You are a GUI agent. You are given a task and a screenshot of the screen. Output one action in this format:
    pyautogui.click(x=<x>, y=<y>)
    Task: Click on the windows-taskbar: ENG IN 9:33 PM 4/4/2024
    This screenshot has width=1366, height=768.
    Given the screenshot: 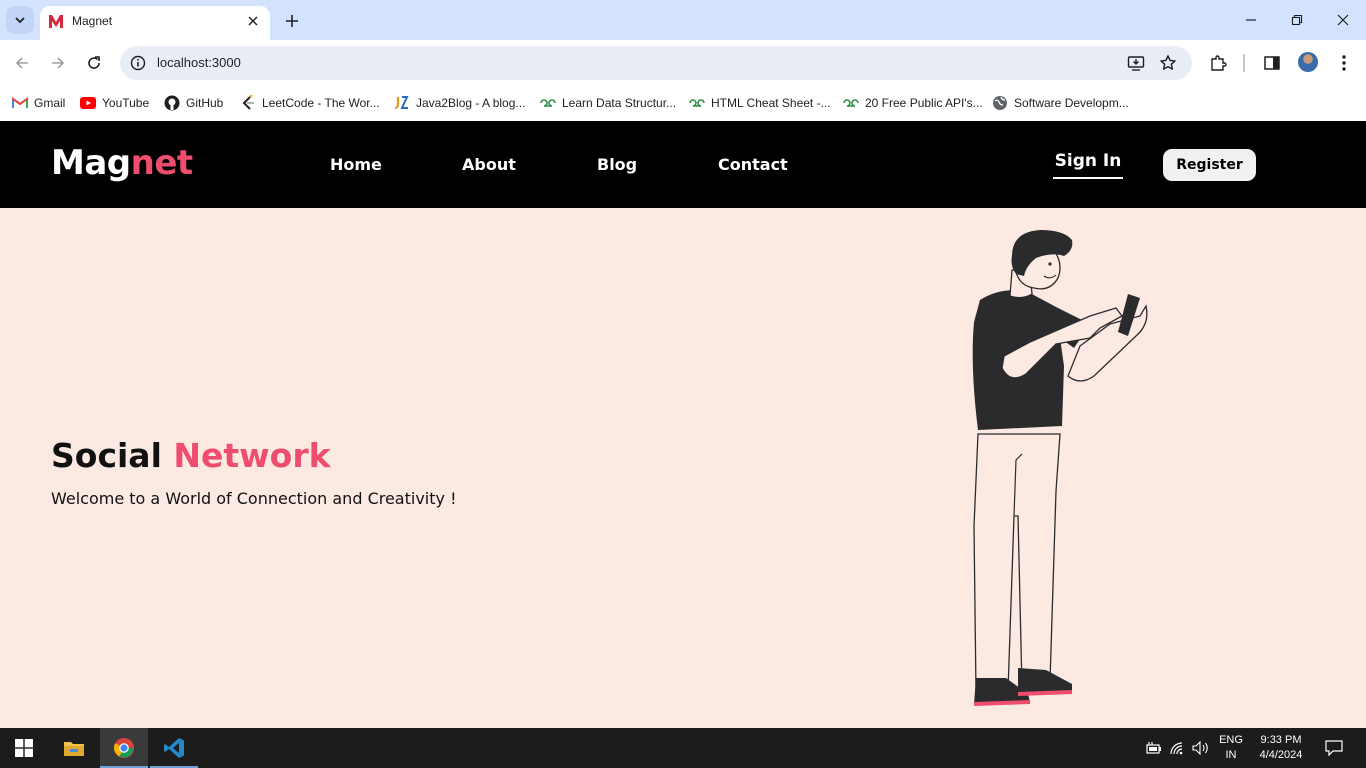 What is the action you would take?
    pyautogui.click(x=683, y=748)
    